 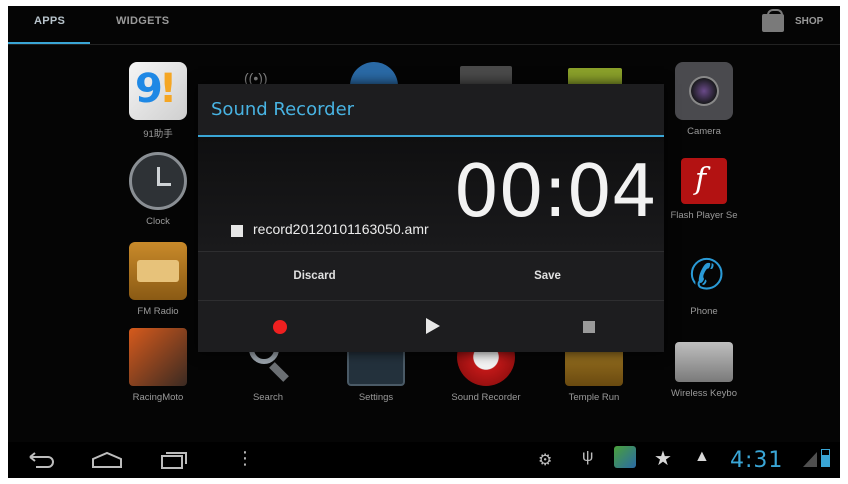 I want to click on app-label: FM Radio, so click(x=158, y=311).